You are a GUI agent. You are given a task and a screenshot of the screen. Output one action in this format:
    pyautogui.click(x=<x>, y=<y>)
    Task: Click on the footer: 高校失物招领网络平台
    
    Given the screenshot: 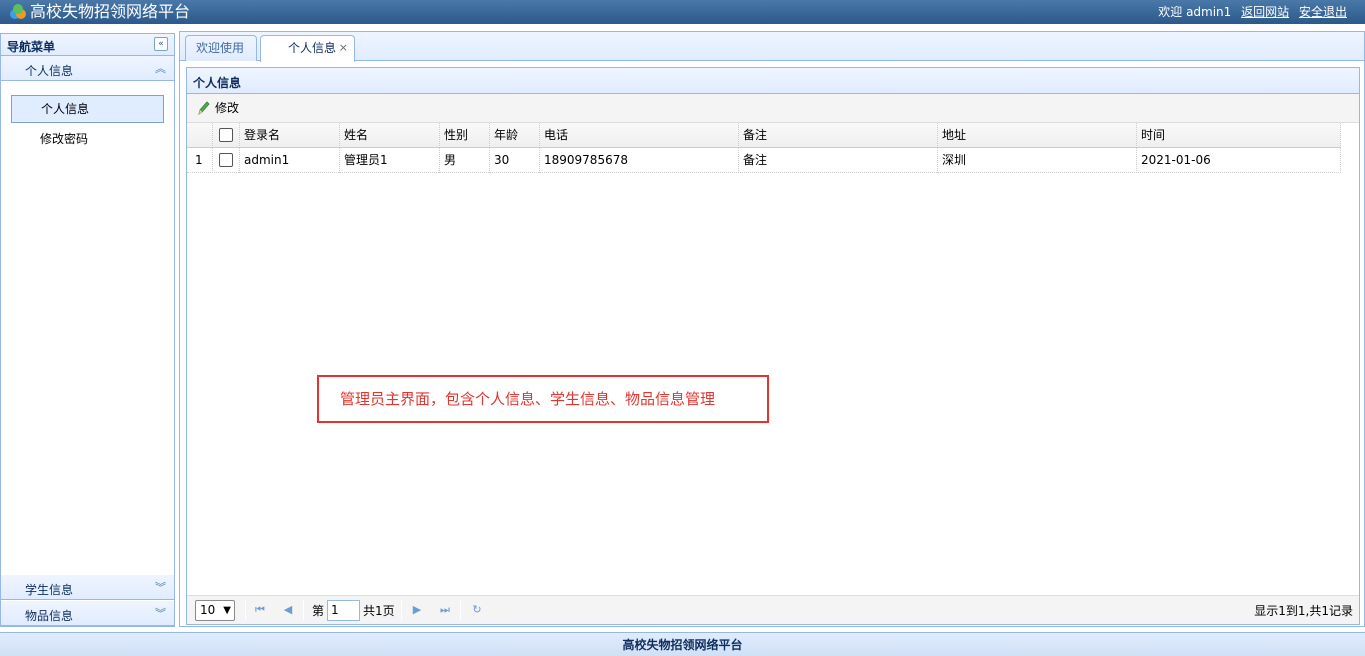 What is the action you would take?
    pyautogui.click(x=682, y=644)
    